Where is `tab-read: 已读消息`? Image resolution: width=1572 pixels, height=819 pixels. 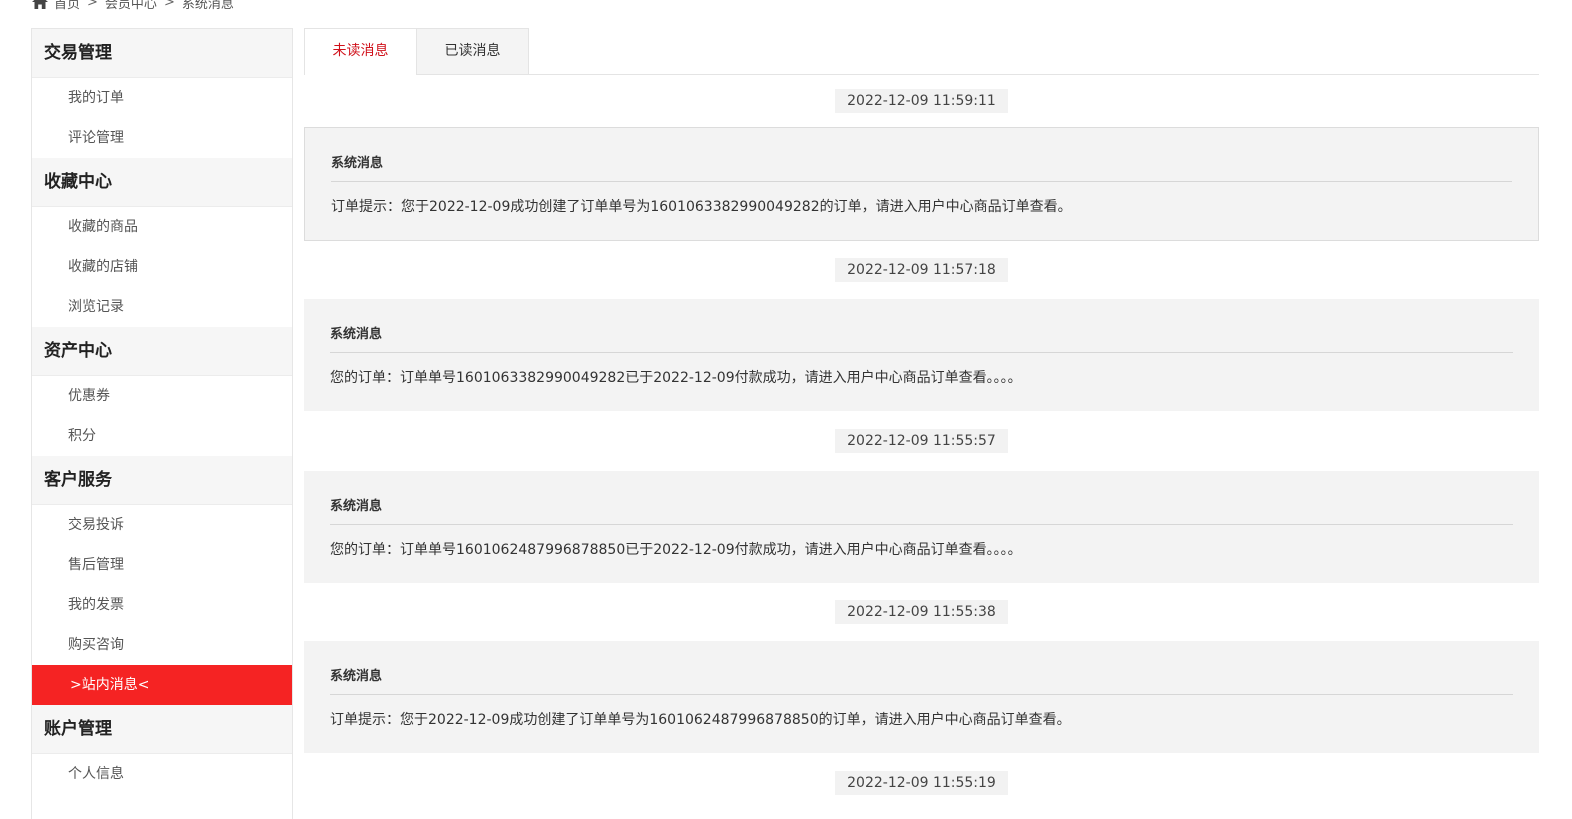
tab-read: 已读消息 is located at coordinates (473, 51).